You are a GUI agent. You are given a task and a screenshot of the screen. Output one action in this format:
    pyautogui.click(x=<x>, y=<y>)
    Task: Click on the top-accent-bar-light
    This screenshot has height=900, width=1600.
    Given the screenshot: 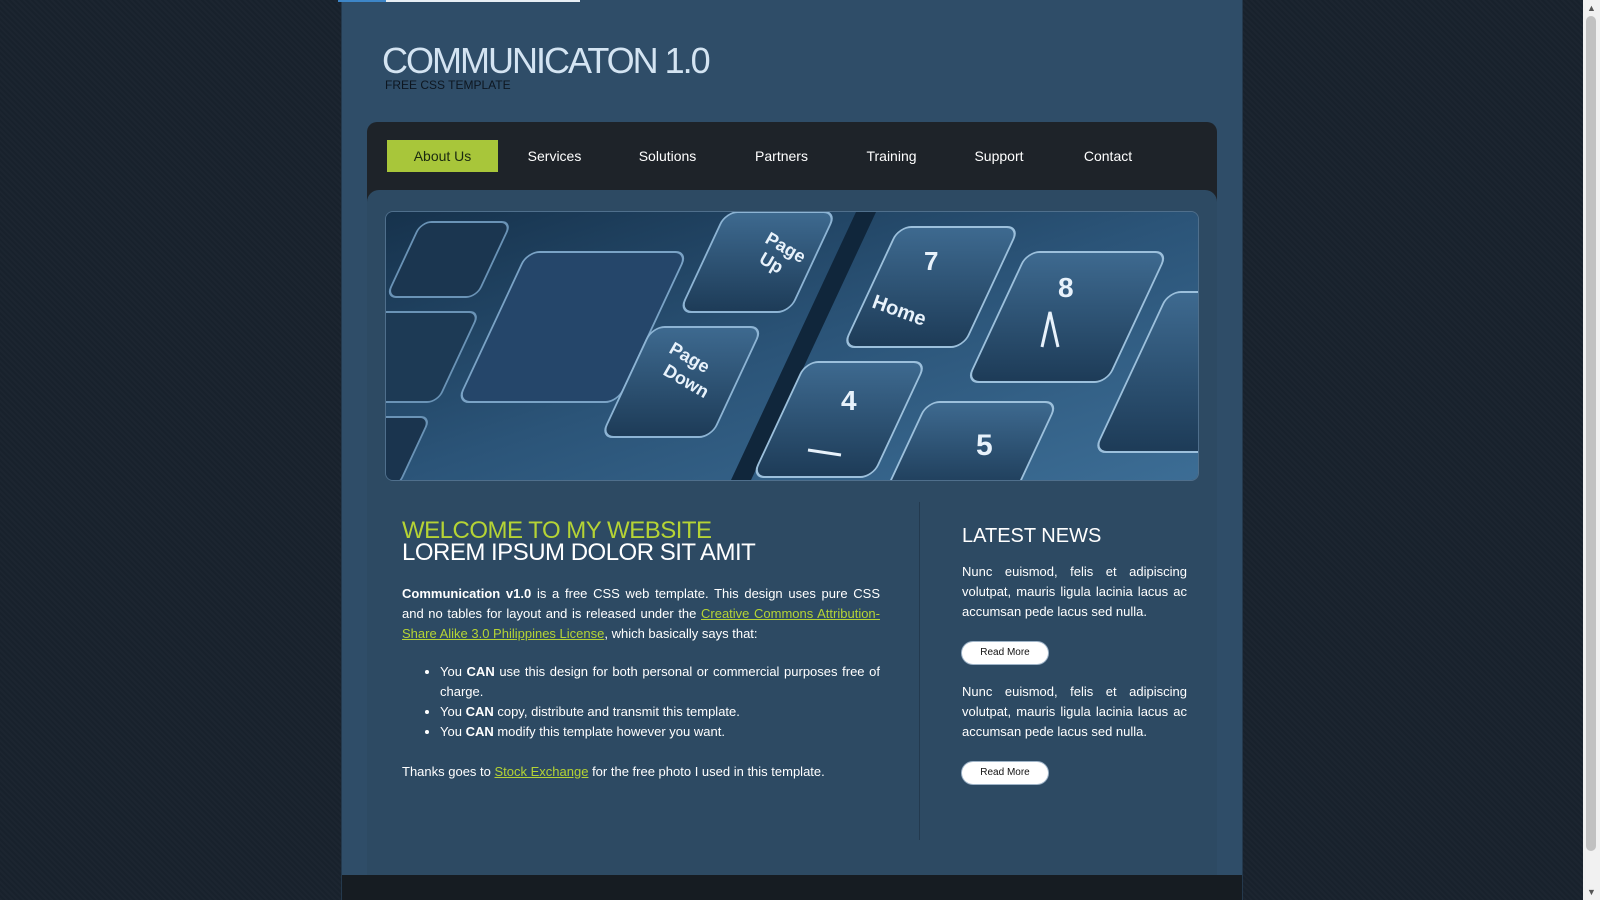 What is the action you would take?
    pyautogui.click(x=483, y=1)
    